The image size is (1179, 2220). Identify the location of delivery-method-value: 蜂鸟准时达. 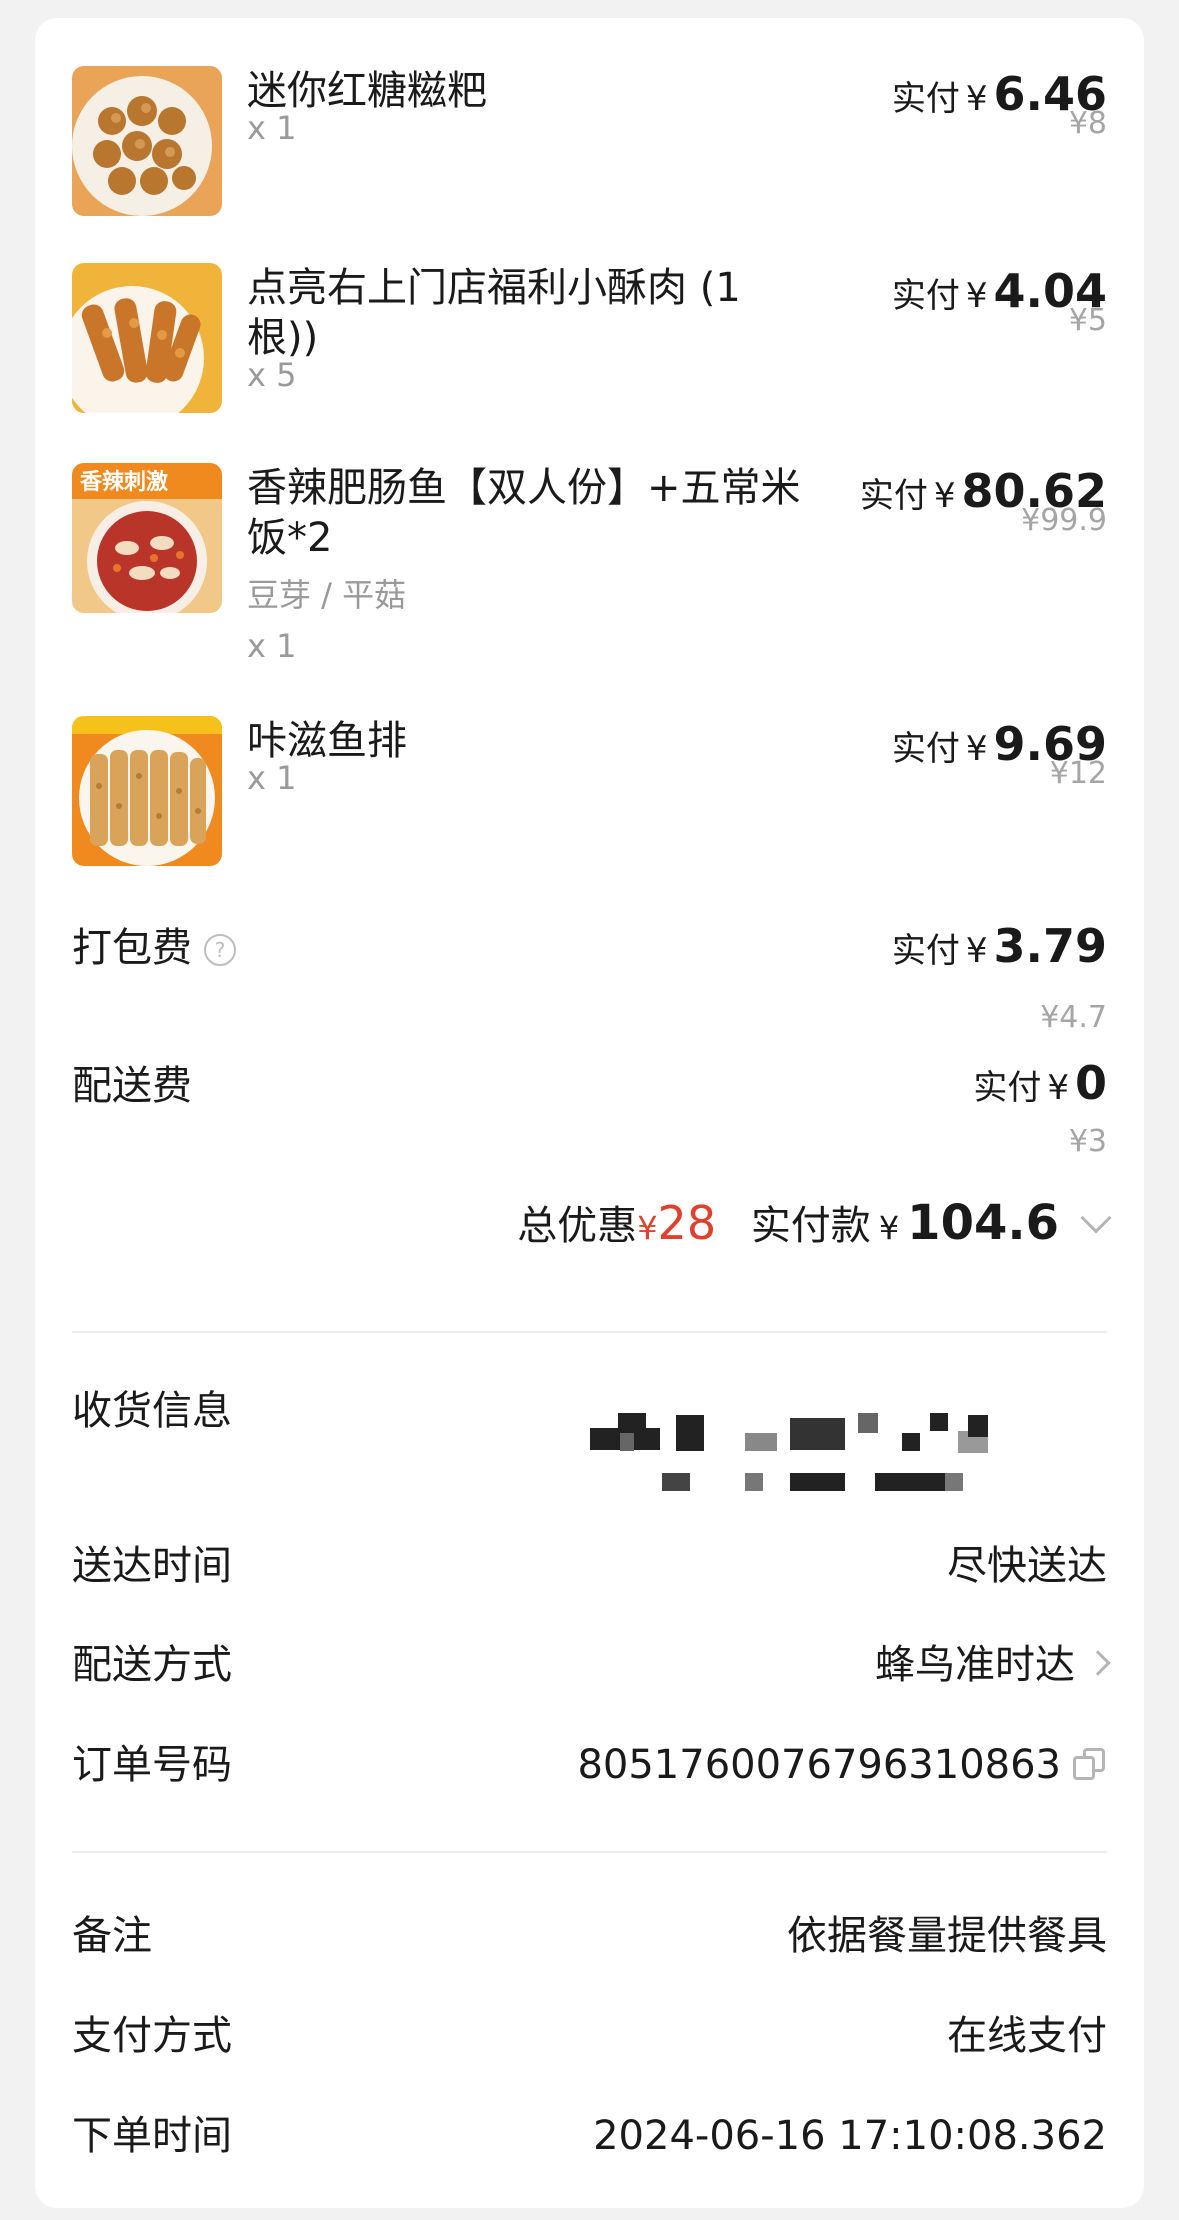
(993, 1665).